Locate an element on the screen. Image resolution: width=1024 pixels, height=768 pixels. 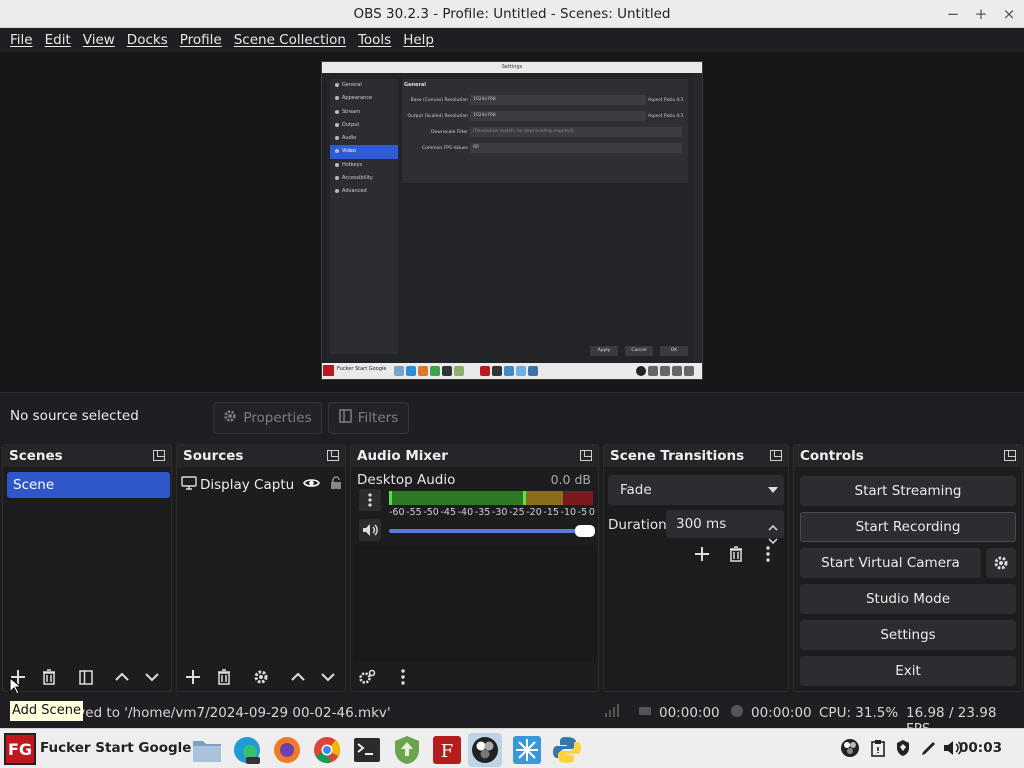
preview-row-extra: Aspect Ratio 4:3 is located at coordinates (666, 116).